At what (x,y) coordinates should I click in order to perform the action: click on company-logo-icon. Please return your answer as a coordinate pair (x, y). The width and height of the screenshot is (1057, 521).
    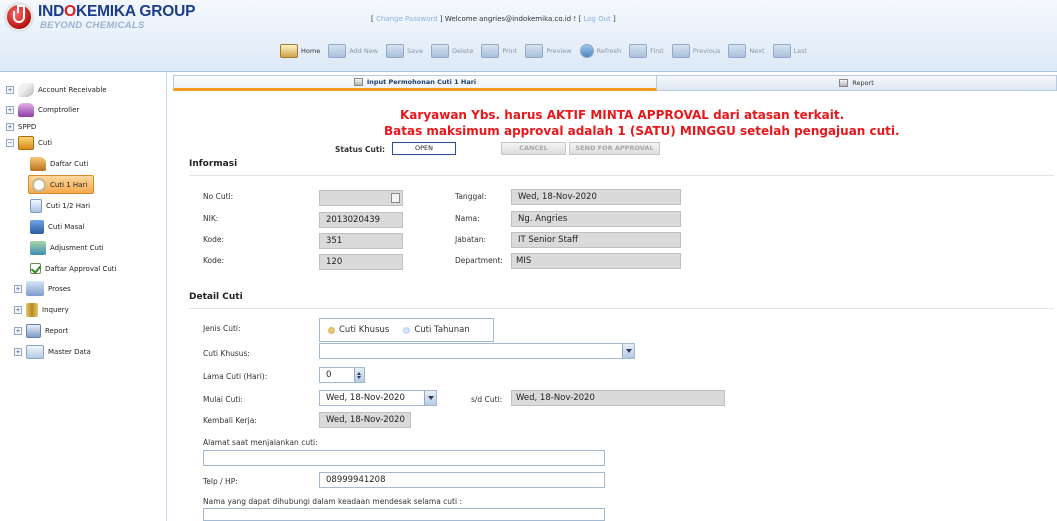
    Looking at the image, I should click on (19, 17).